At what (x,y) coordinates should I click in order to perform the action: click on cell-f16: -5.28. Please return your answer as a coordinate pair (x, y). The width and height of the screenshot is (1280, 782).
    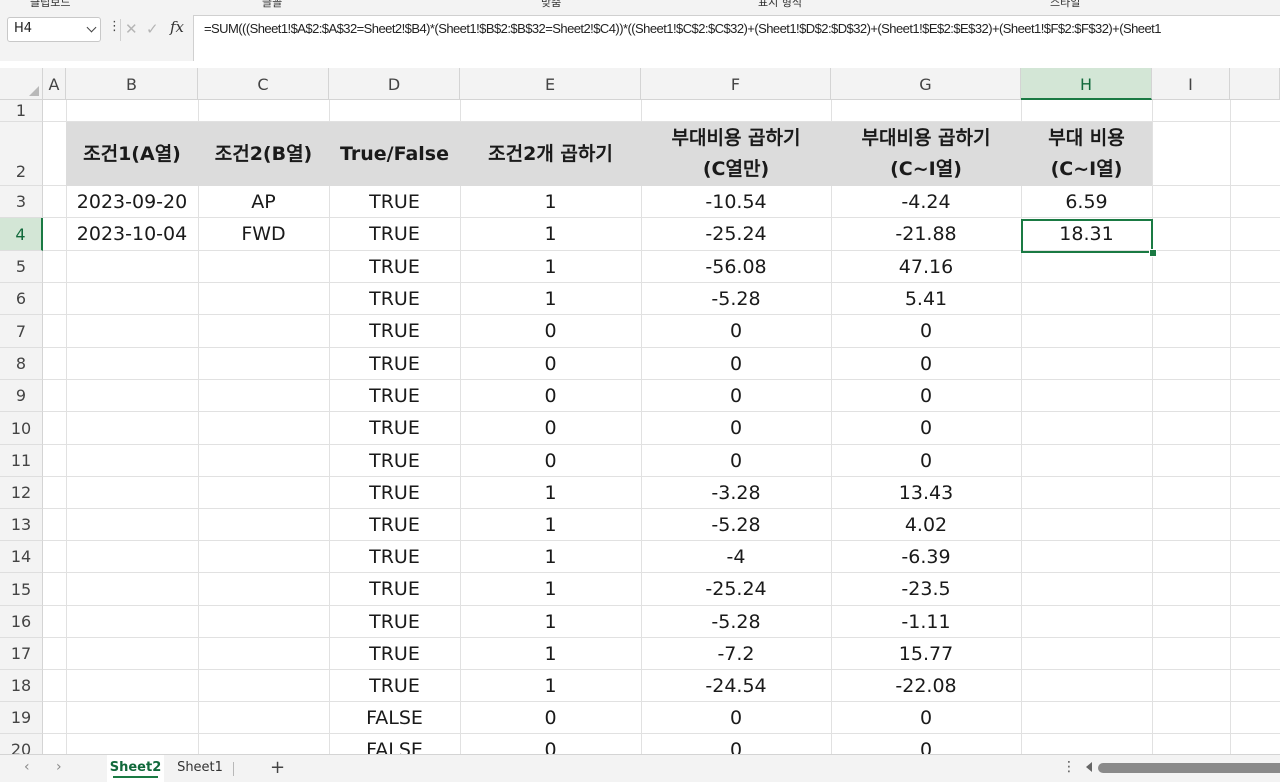
    Looking at the image, I should click on (736, 622).